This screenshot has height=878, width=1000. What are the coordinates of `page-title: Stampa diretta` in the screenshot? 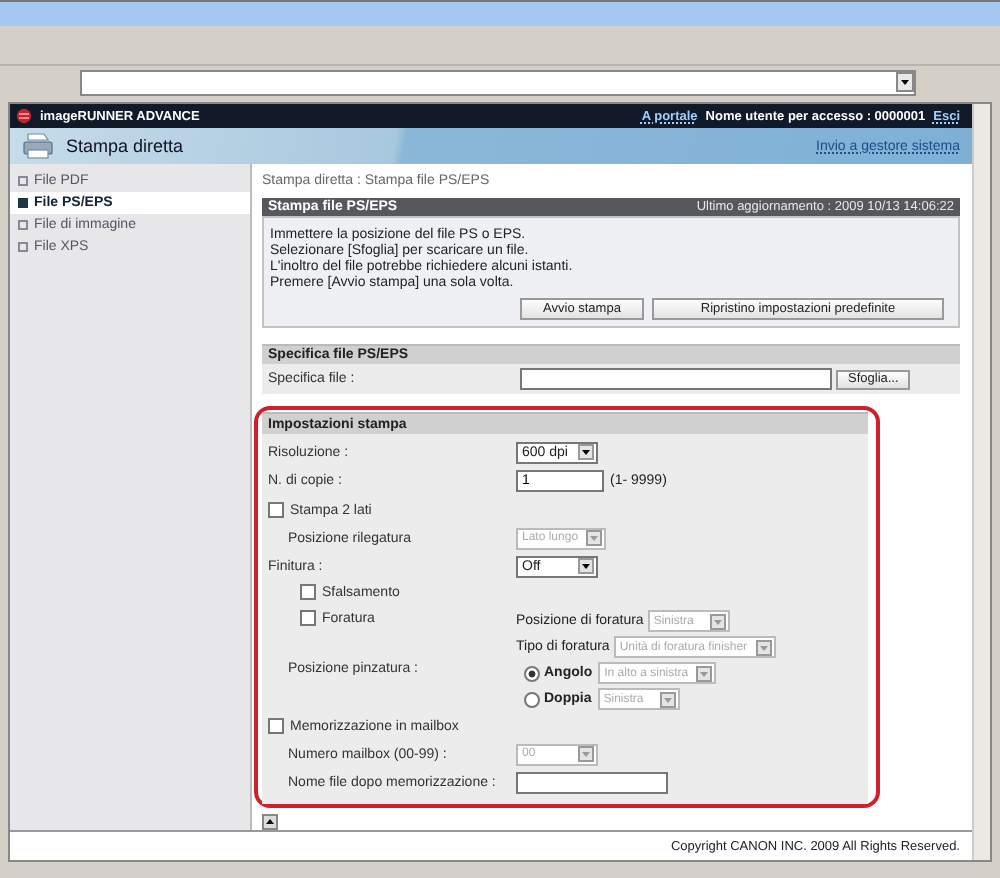 It's located at (125, 146).